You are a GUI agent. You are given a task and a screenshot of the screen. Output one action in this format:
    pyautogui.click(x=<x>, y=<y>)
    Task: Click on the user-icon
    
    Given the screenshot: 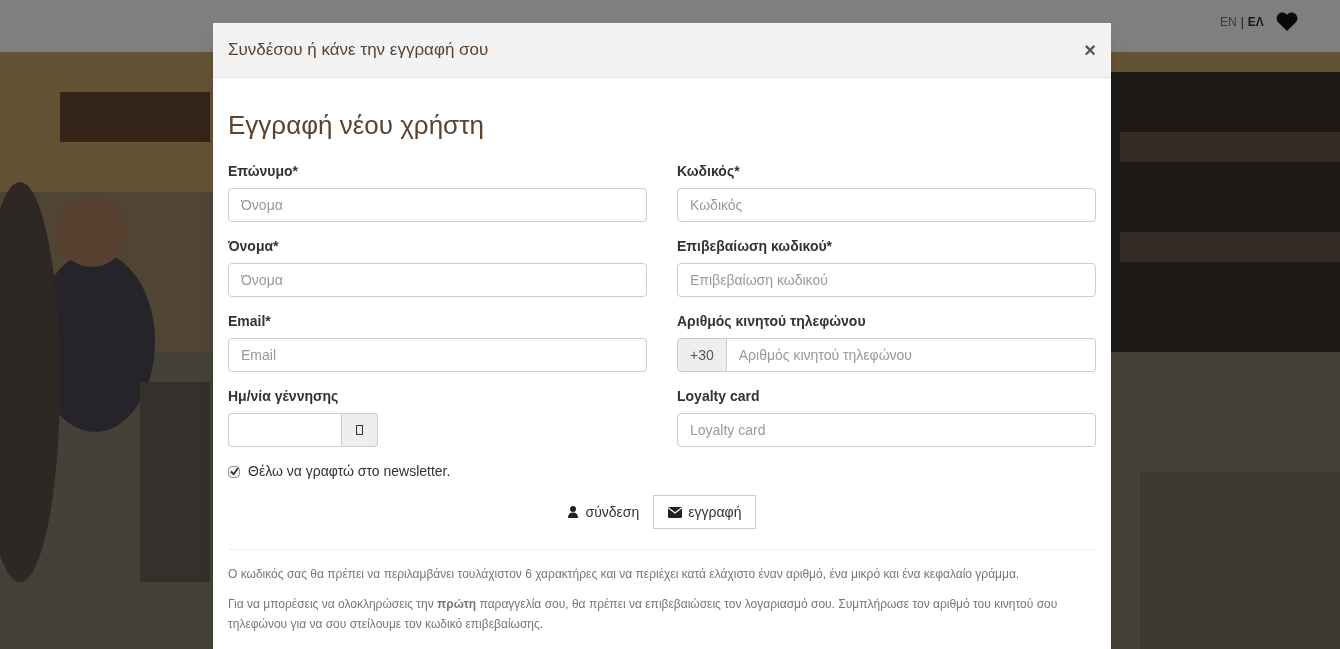 What is the action you would take?
    pyautogui.click(x=572, y=512)
    